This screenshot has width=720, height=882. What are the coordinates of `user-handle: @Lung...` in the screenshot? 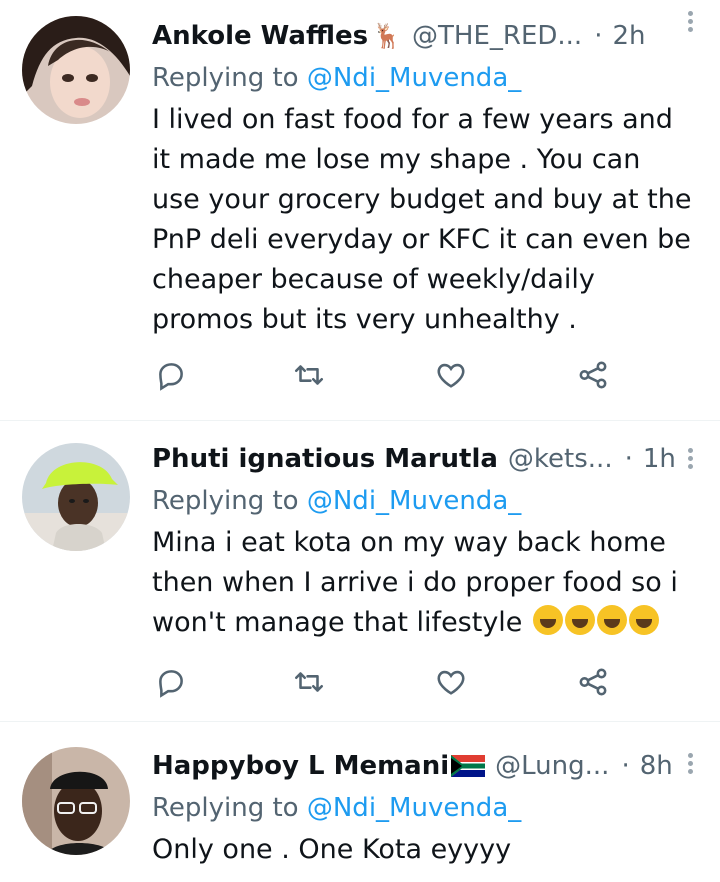 It's located at (552, 766).